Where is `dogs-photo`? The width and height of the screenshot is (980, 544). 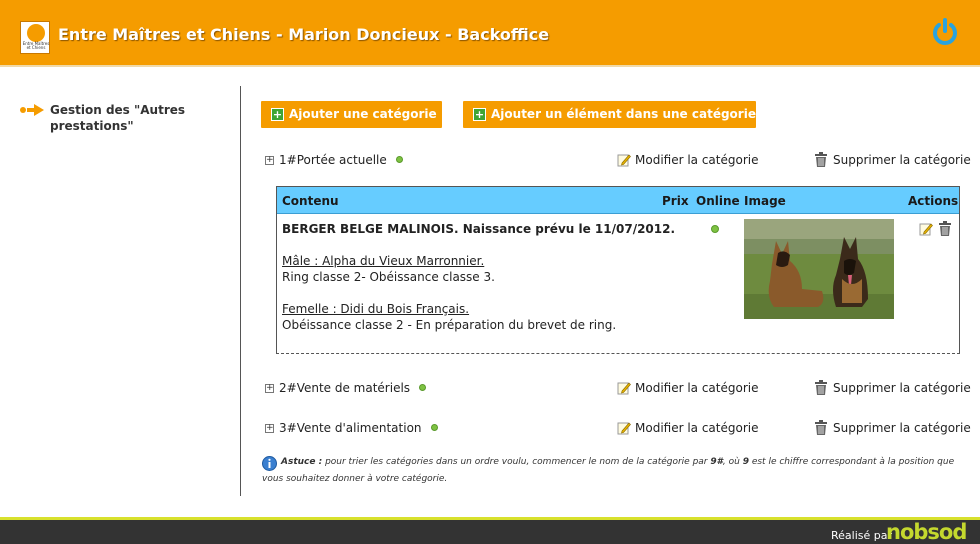 dogs-photo is located at coordinates (819, 269).